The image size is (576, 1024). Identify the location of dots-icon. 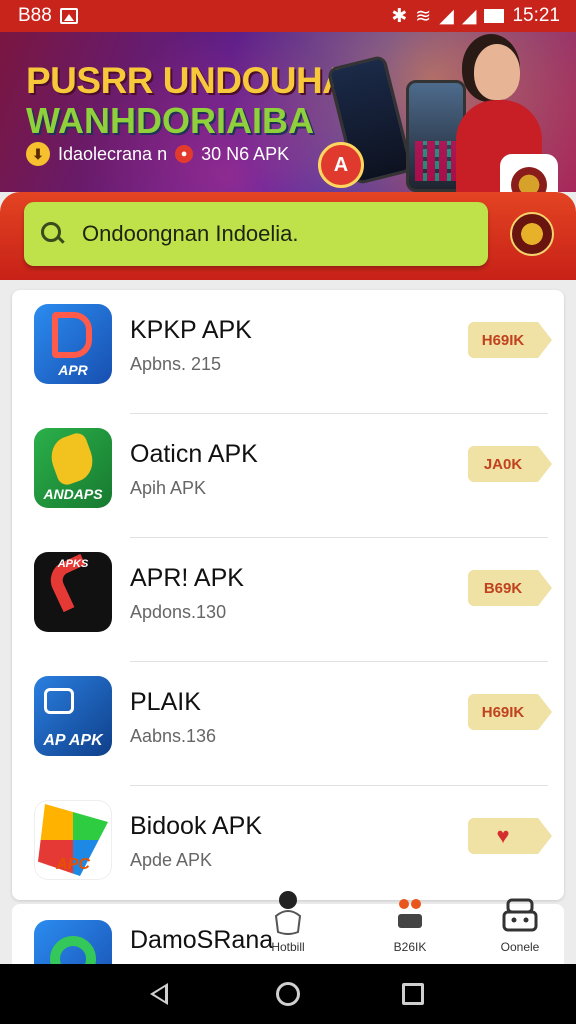
(410, 913).